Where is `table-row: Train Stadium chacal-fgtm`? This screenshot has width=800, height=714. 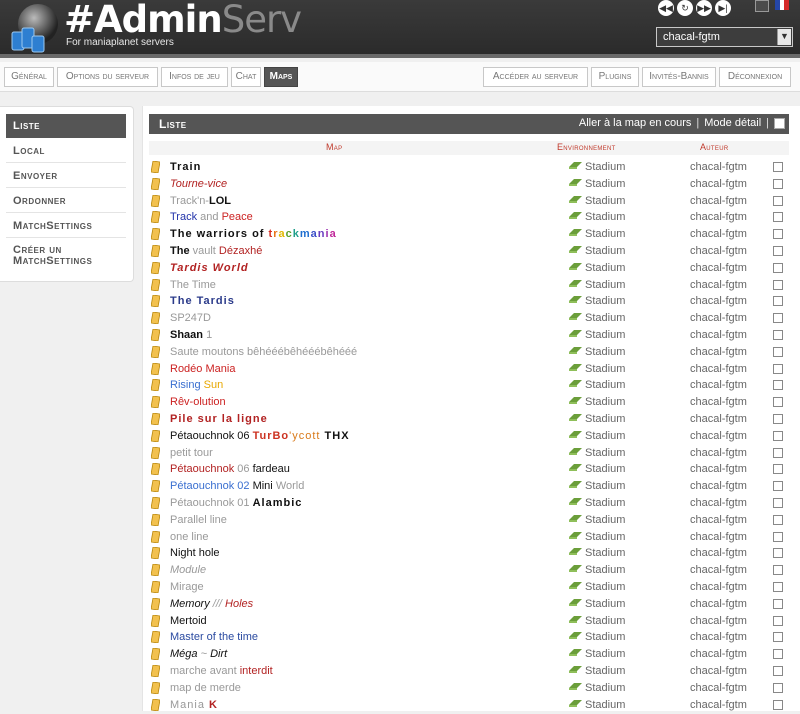 table-row: Train Stadium chacal-fgtm is located at coordinates (469, 167).